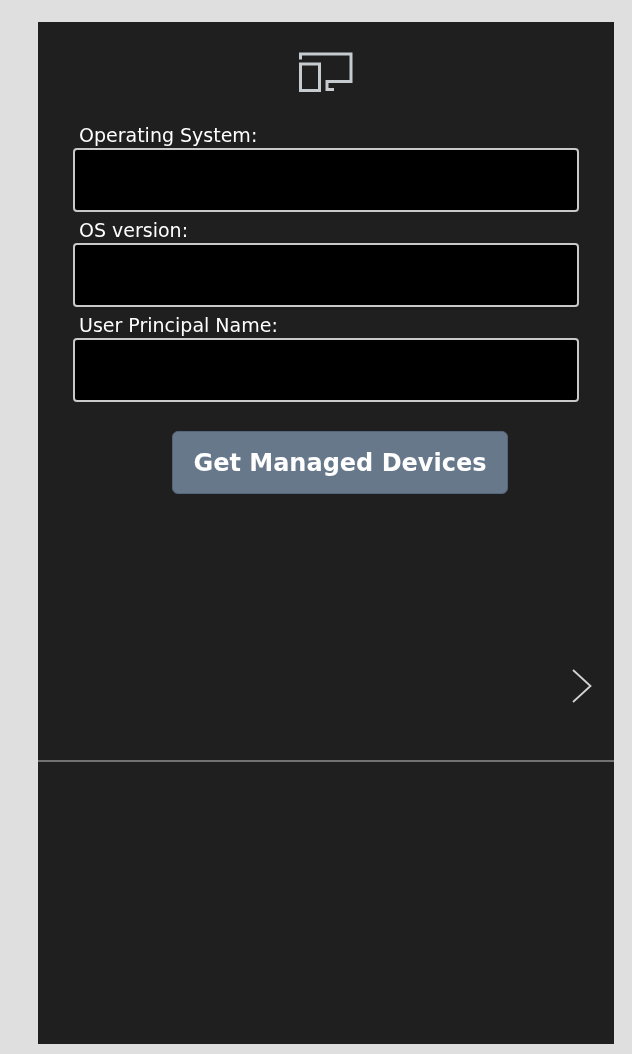 Image resolution: width=632 pixels, height=1054 pixels. Describe the element at coordinates (178, 325) in the screenshot. I see `field-label: User Principal Name:` at that location.